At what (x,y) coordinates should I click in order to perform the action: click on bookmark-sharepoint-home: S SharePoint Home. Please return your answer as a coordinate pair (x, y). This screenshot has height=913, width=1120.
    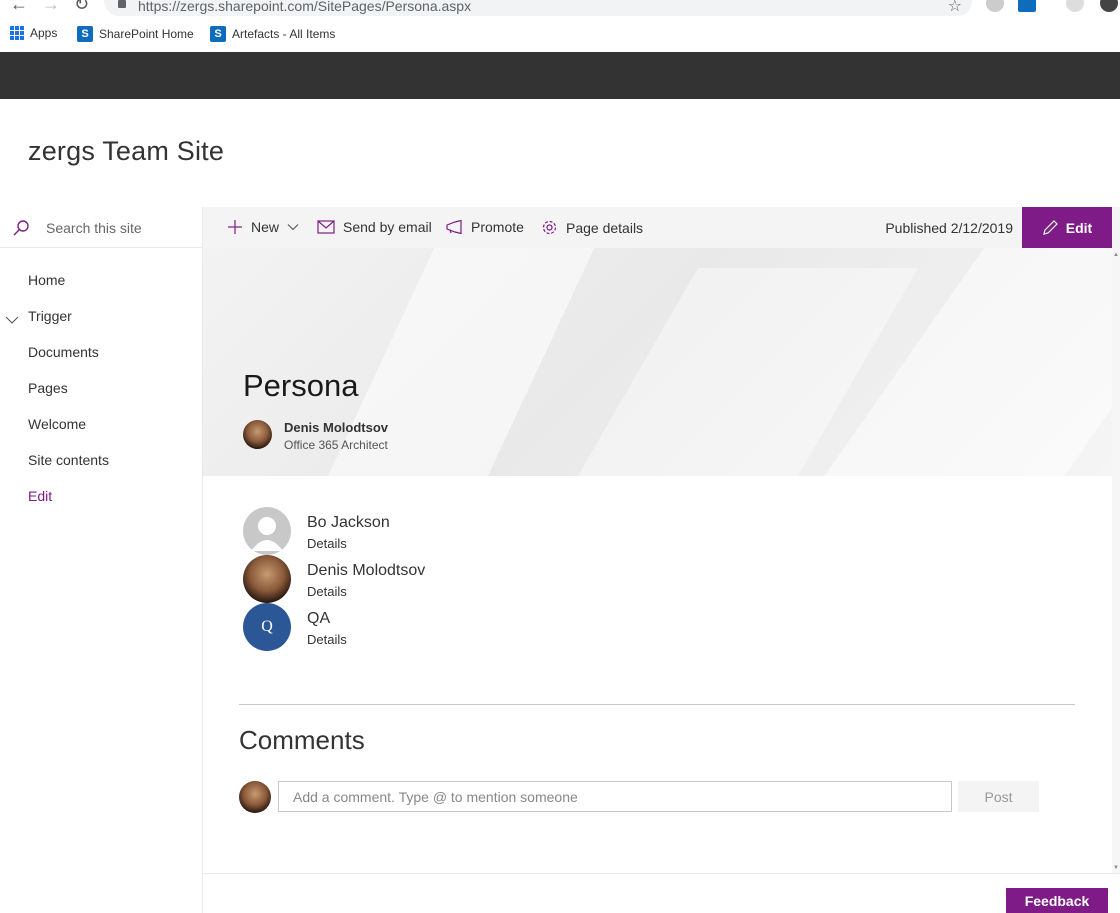
    Looking at the image, I should click on (135, 34).